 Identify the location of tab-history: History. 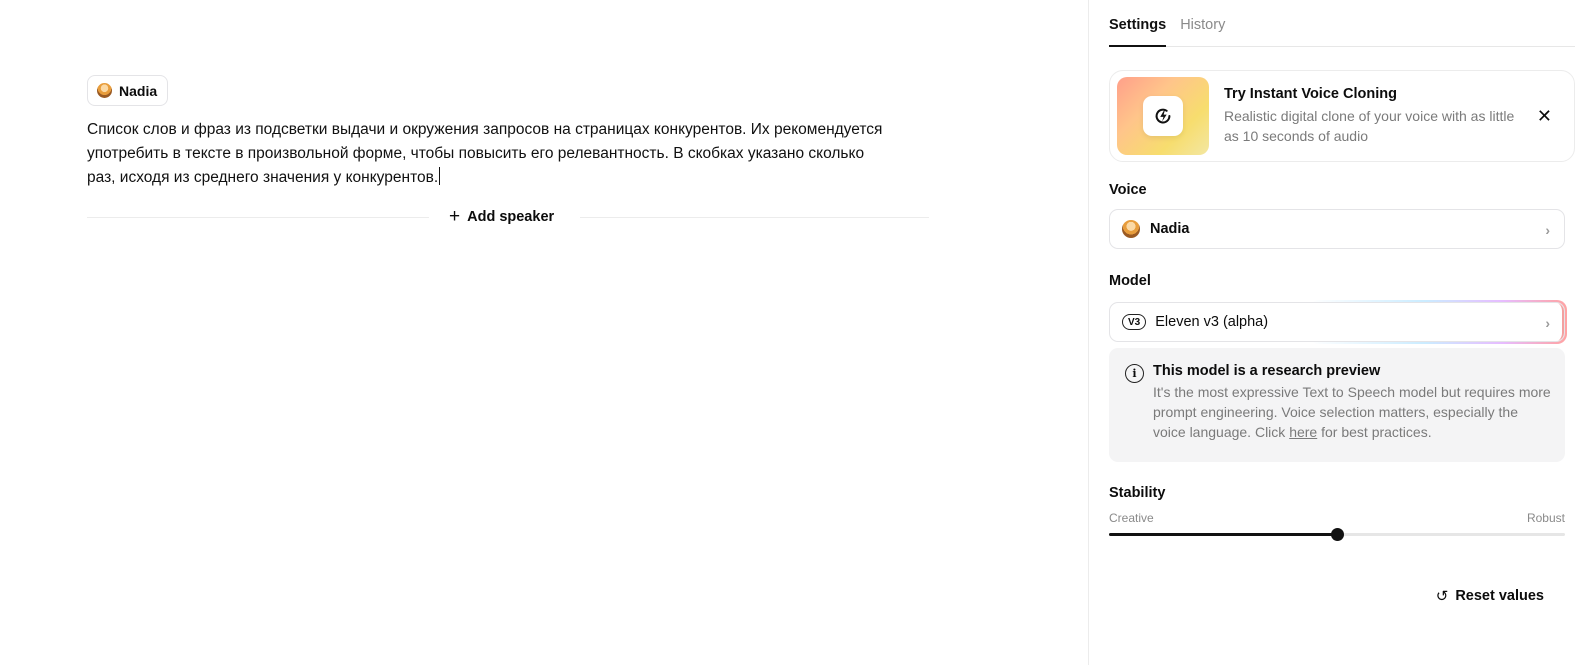
(1202, 23).